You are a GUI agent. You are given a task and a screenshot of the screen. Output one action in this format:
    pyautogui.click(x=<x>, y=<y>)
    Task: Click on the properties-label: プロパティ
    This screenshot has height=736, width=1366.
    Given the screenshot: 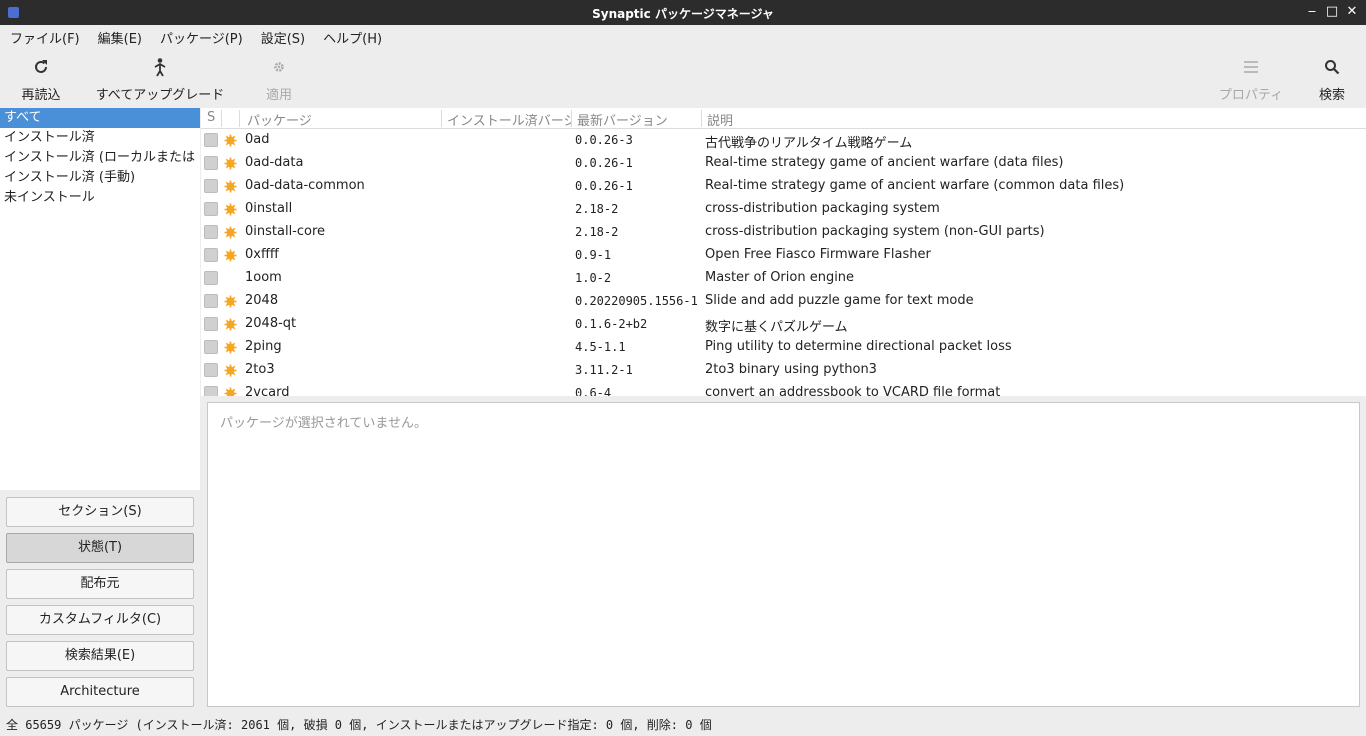 What is the action you would take?
    pyautogui.click(x=1251, y=95)
    